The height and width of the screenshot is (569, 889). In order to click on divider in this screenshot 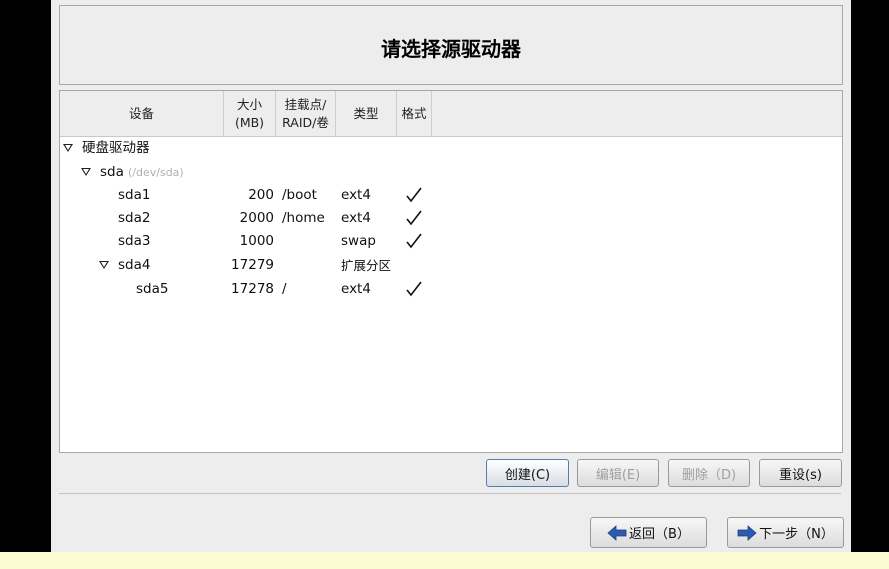, I will do `click(450, 493)`.